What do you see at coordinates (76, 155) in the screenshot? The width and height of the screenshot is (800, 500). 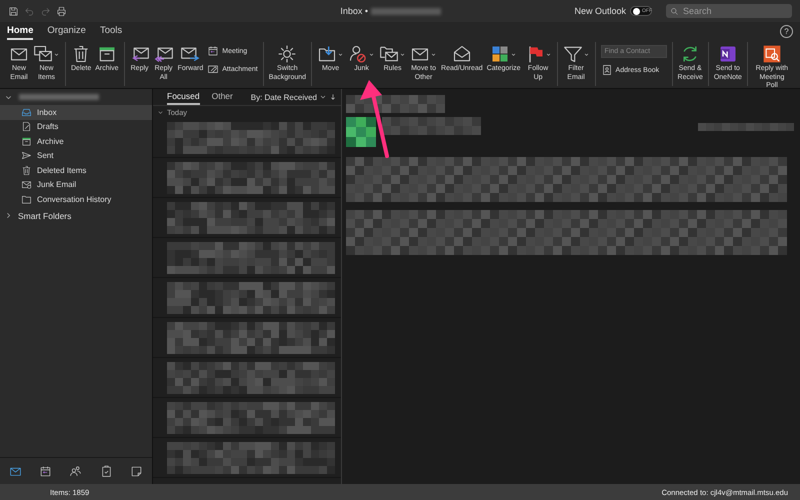 I see `folder-item: Sent` at bounding box center [76, 155].